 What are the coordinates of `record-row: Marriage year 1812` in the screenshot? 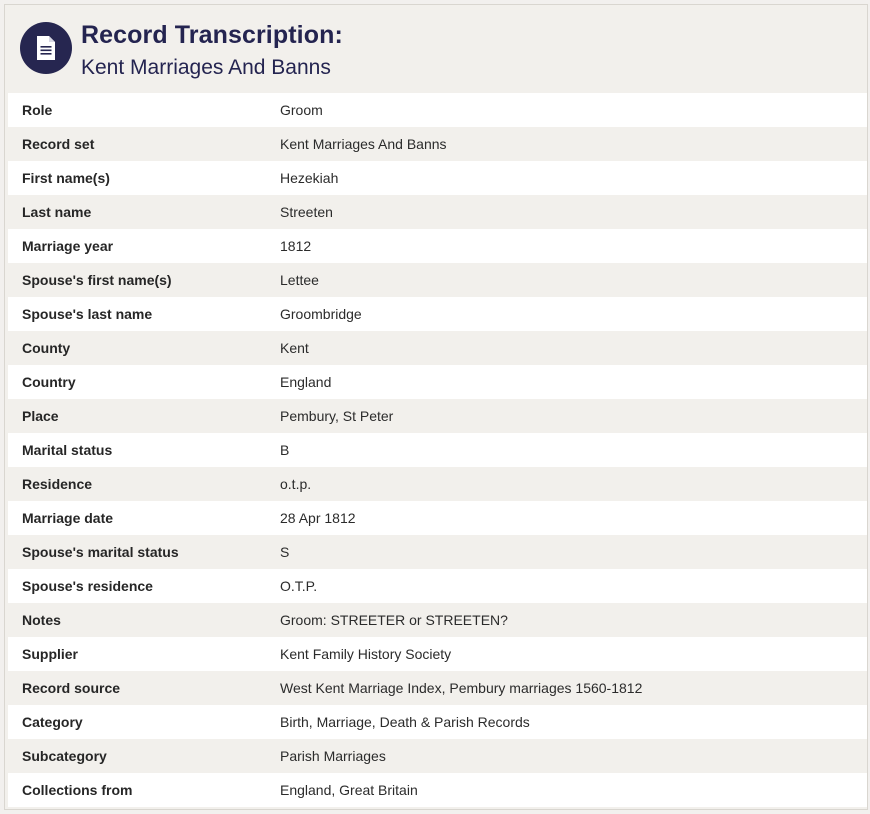 It's located at (437, 246).